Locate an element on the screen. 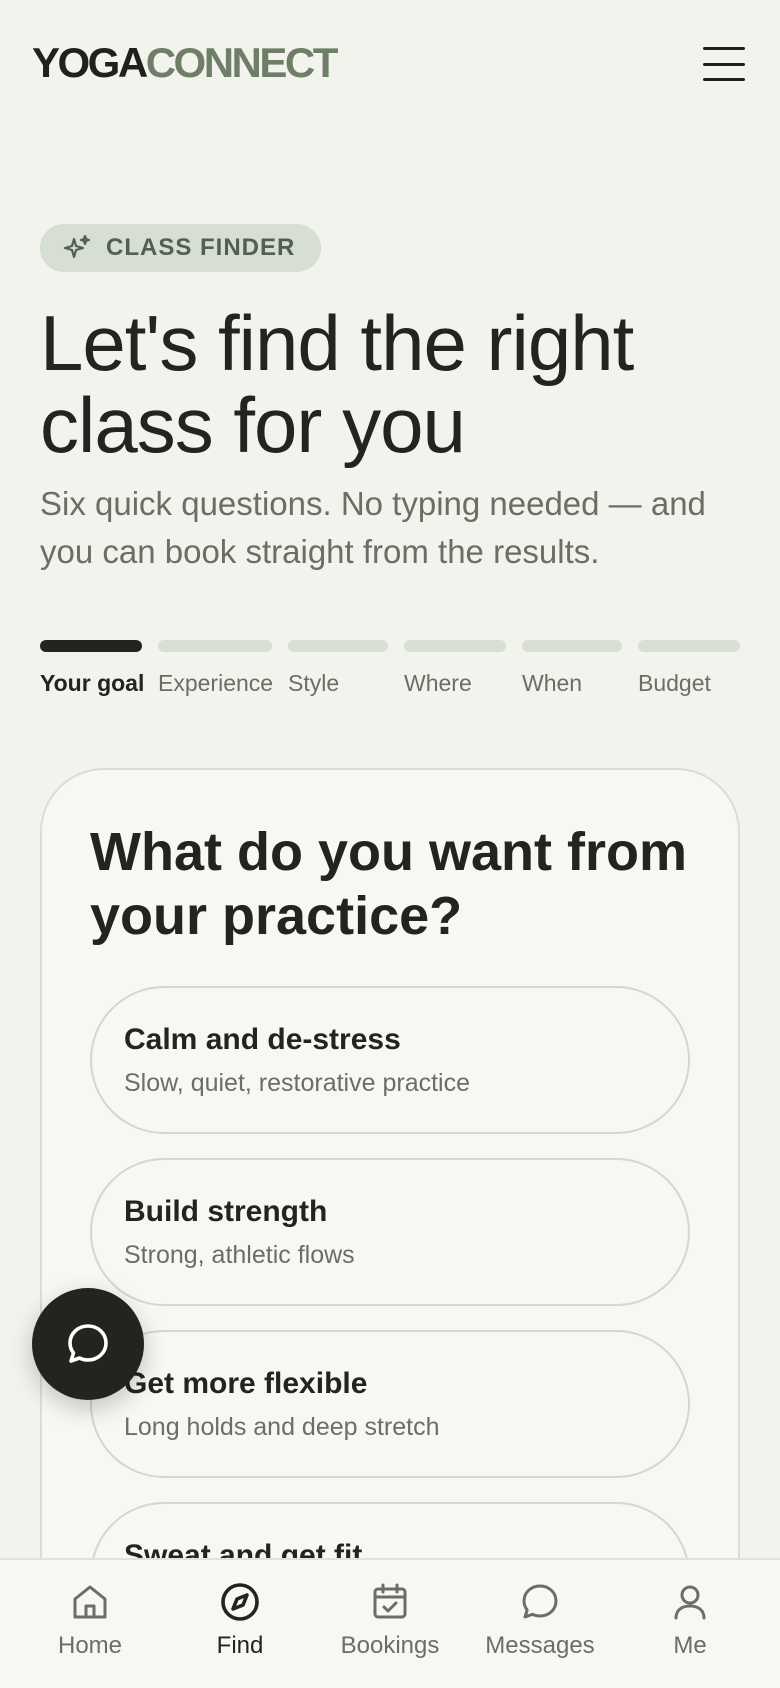 This screenshot has height=1688, width=780. nav-messages: Messages is located at coordinates (540, 1628).